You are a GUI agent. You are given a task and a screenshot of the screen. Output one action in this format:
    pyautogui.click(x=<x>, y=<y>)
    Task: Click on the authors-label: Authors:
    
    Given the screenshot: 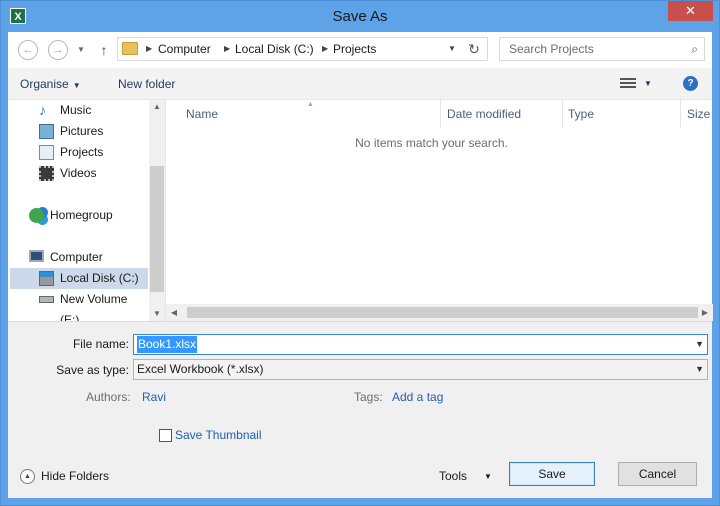 What is the action you would take?
    pyautogui.click(x=108, y=397)
    